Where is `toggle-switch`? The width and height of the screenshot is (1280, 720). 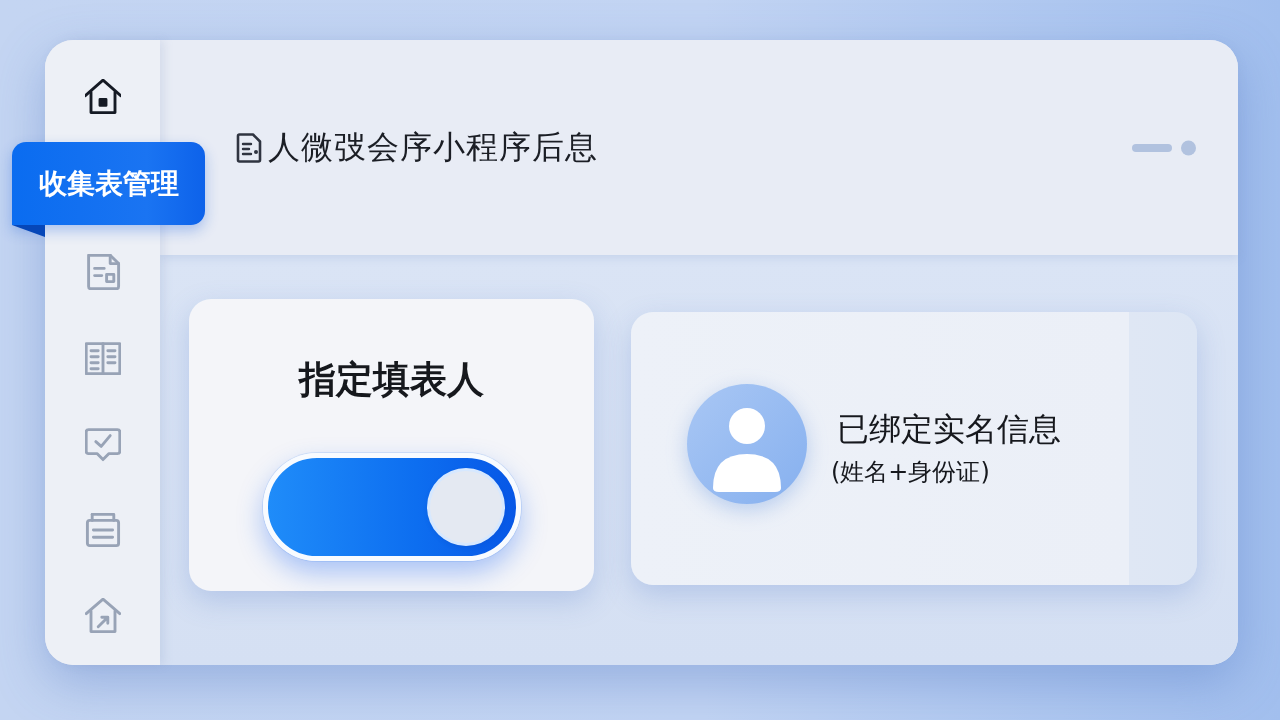 toggle-switch is located at coordinates (391, 507).